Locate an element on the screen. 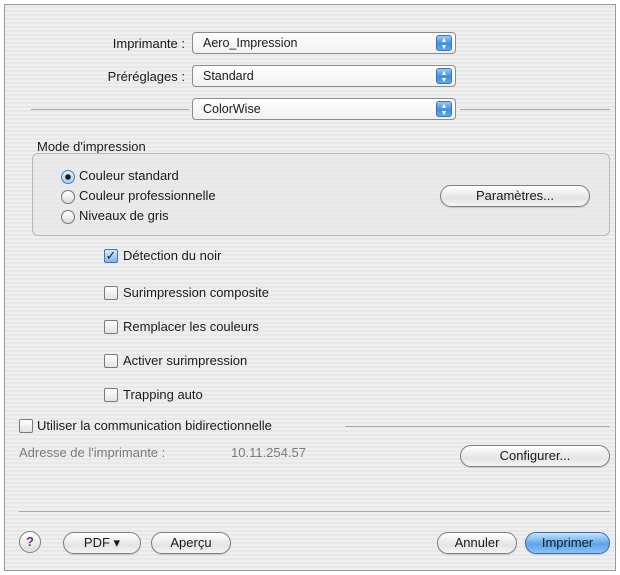  radio-couleur-standard is located at coordinates (68, 177).